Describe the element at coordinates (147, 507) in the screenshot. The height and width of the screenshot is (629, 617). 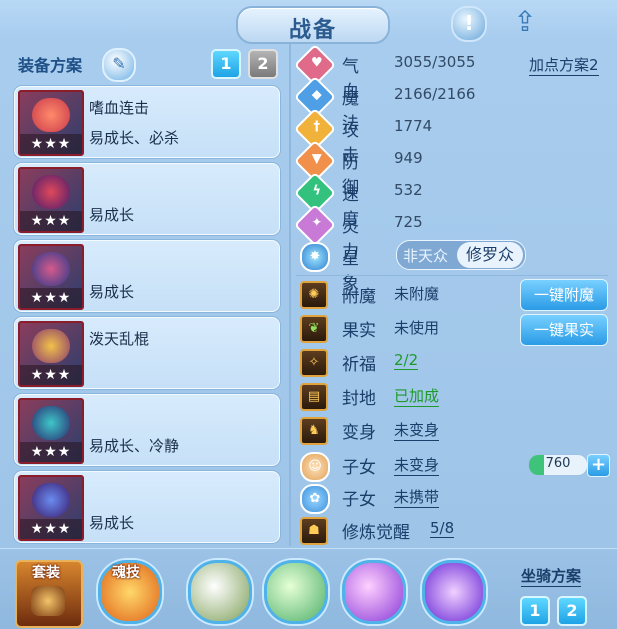
I see `equipment-card-6: ★★★ 易成长` at that location.